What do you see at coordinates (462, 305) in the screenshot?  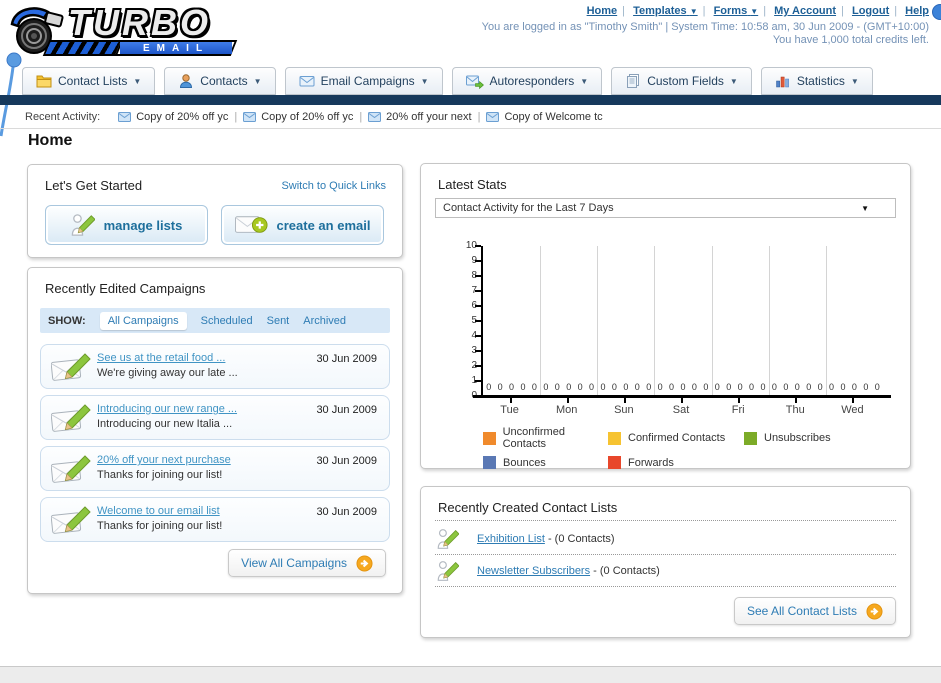 I see `y-tick-label: 6` at bounding box center [462, 305].